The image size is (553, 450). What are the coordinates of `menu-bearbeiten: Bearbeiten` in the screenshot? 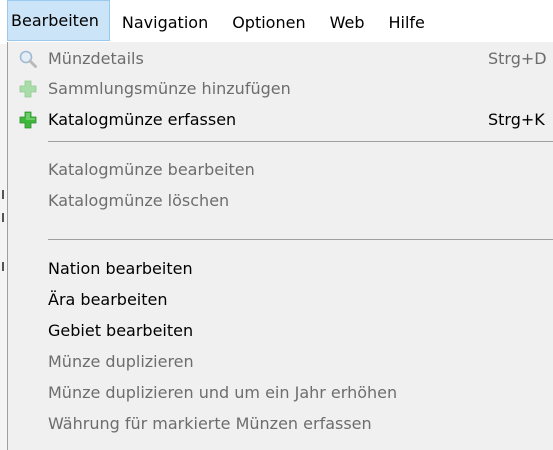 It's located at (58, 20).